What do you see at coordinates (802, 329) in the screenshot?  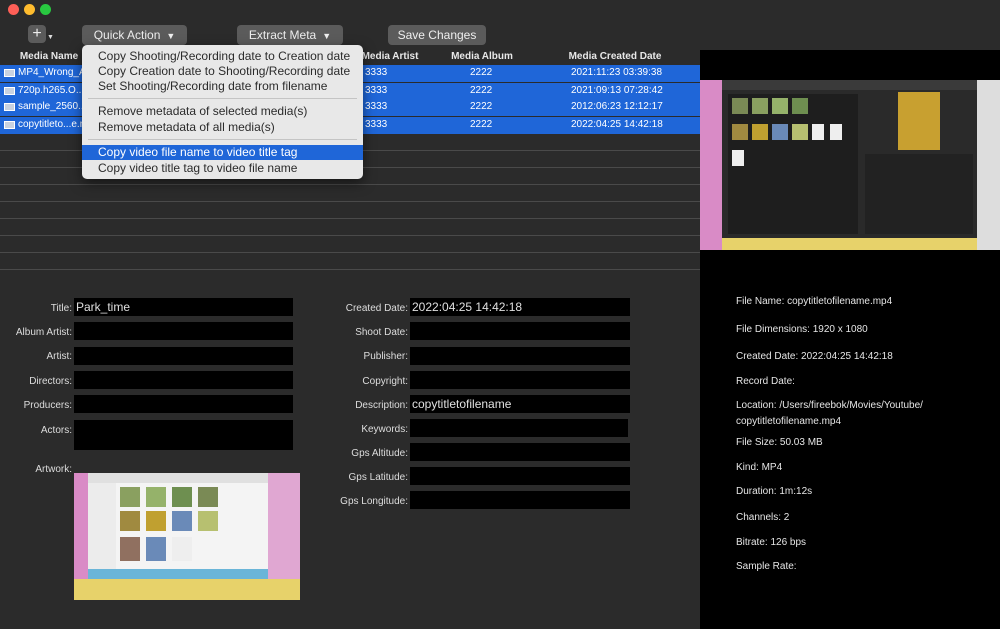 I see `info-dimensions: File Dimensions: 1920 x 1080` at bounding box center [802, 329].